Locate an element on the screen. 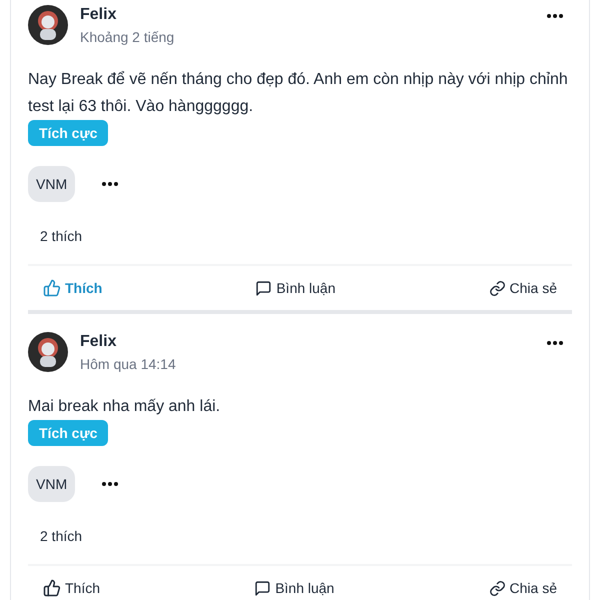  post-text: Mai break nha mấy anh lái. is located at coordinates (125, 407).